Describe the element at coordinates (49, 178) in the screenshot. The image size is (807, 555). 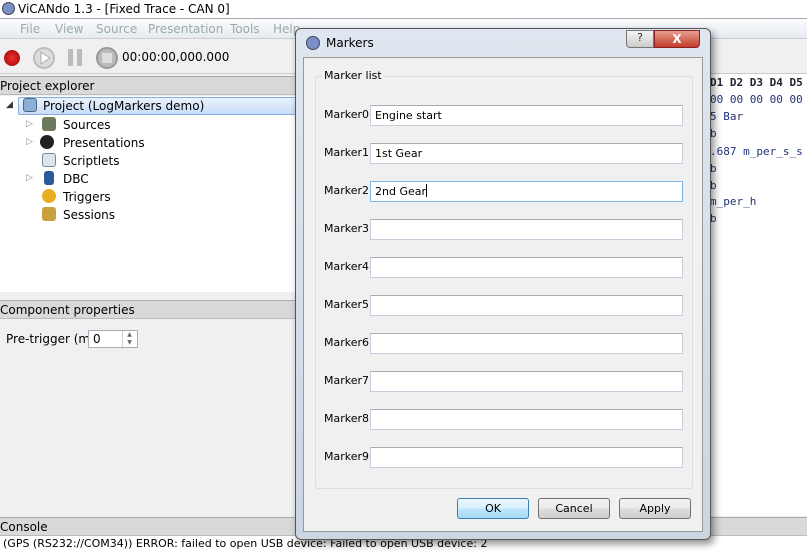
I see `dbc-icon` at that location.